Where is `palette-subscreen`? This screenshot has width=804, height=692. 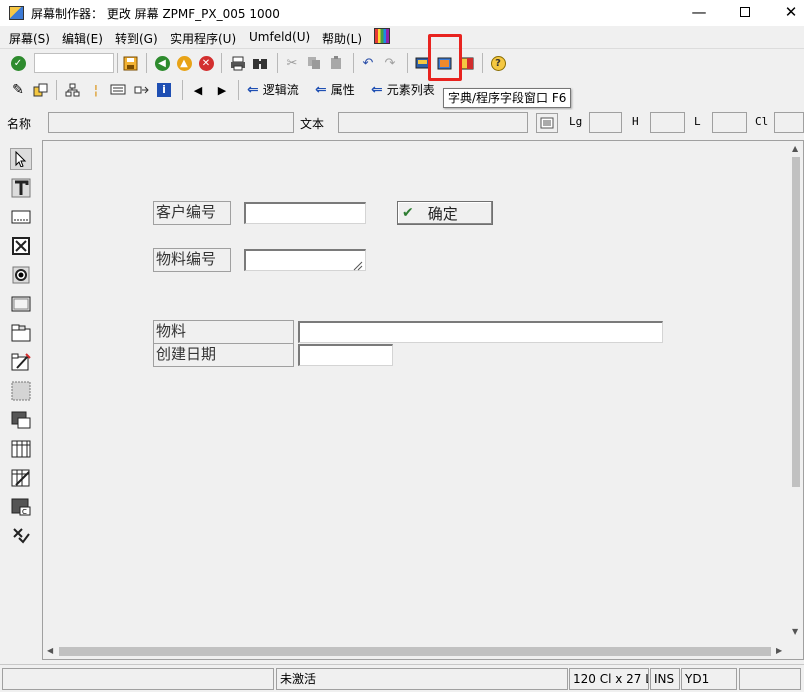 palette-subscreen is located at coordinates (21, 420).